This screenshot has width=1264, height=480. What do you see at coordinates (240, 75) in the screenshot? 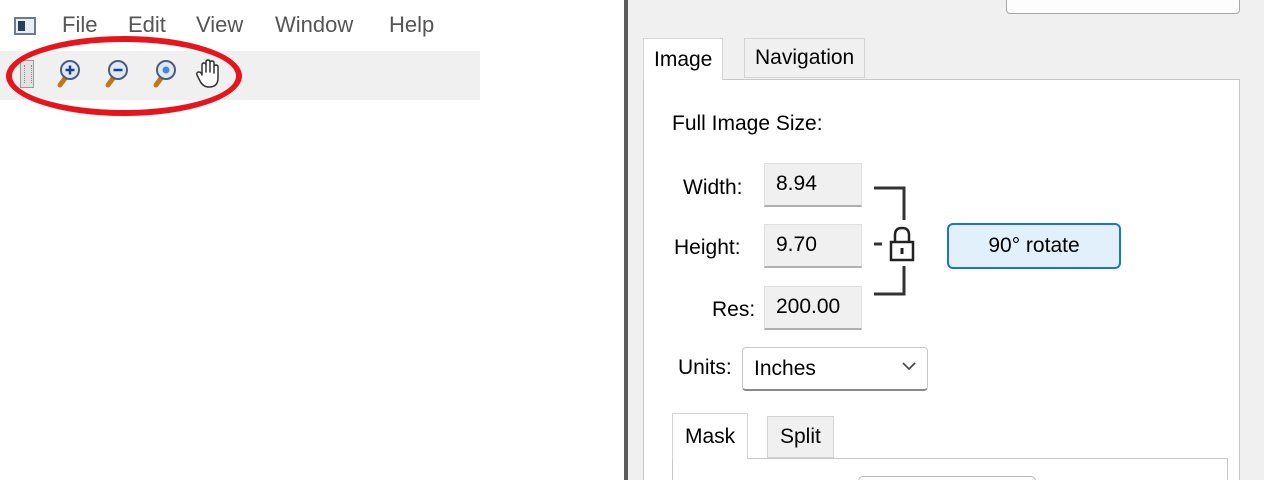
I see `toolbar` at bounding box center [240, 75].